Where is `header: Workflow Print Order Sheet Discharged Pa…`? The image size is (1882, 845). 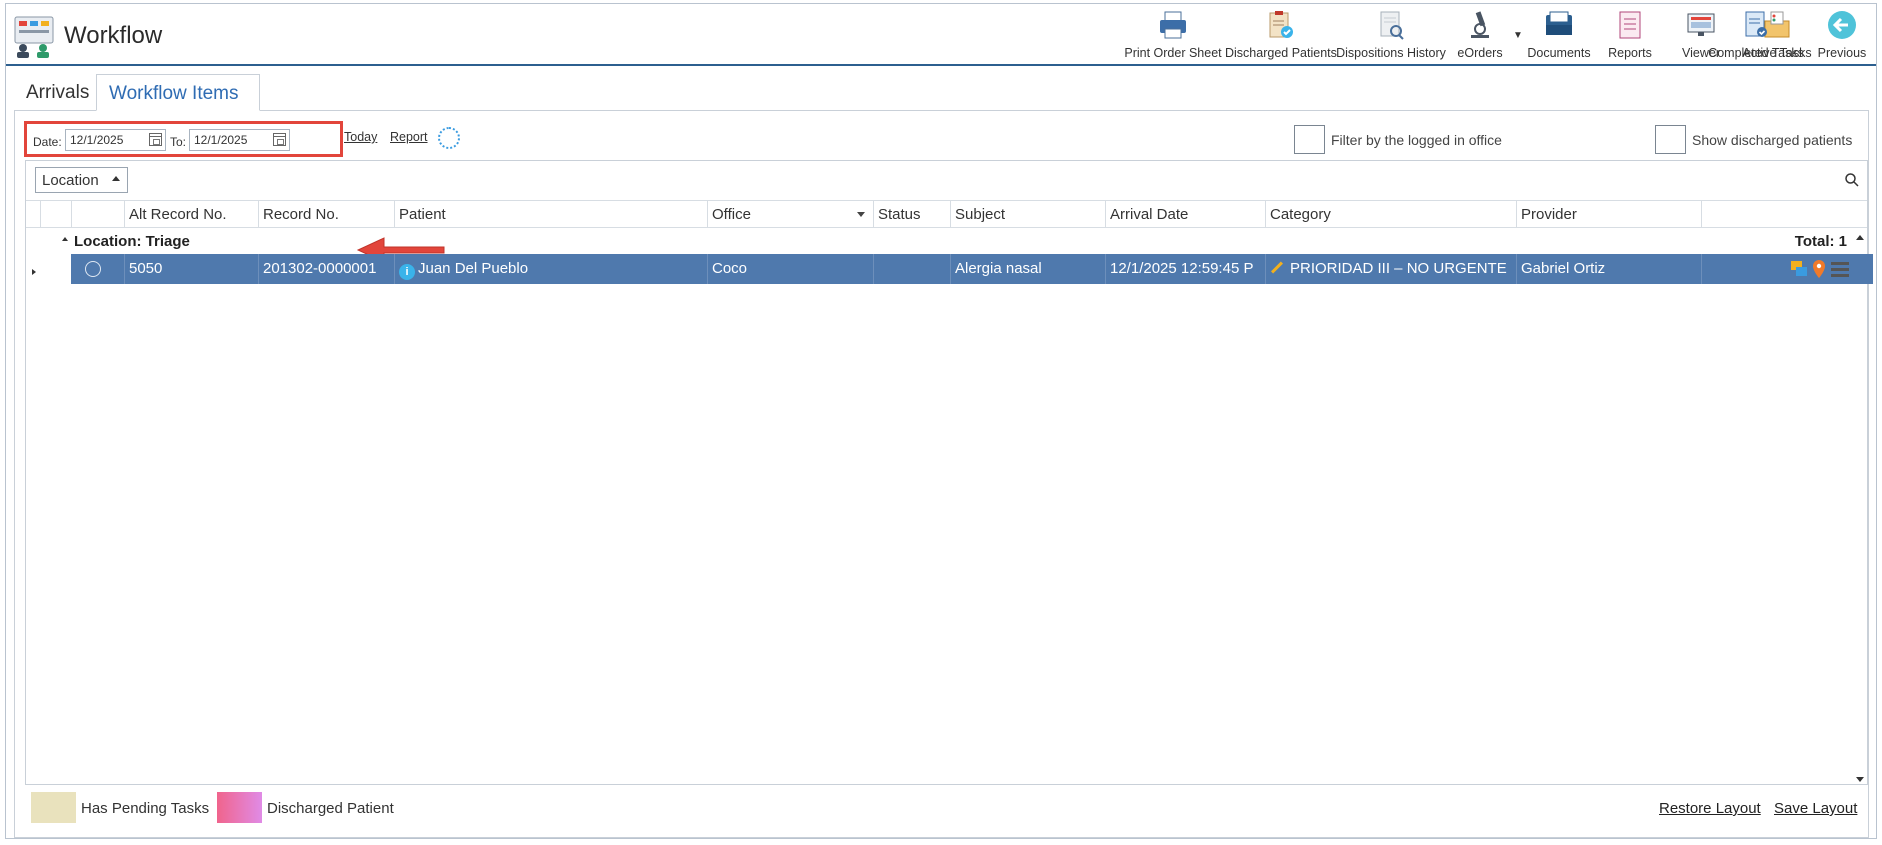
header: Workflow Print Order Sheet Discharged Pa… is located at coordinates (941, 35).